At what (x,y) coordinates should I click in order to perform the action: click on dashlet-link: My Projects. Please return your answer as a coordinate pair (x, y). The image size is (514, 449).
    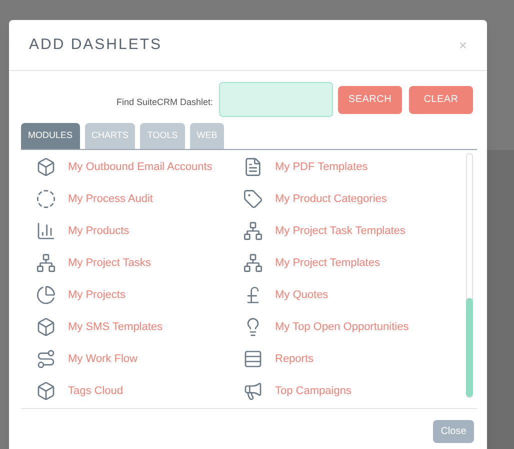
    Looking at the image, I should click on (97, 295).